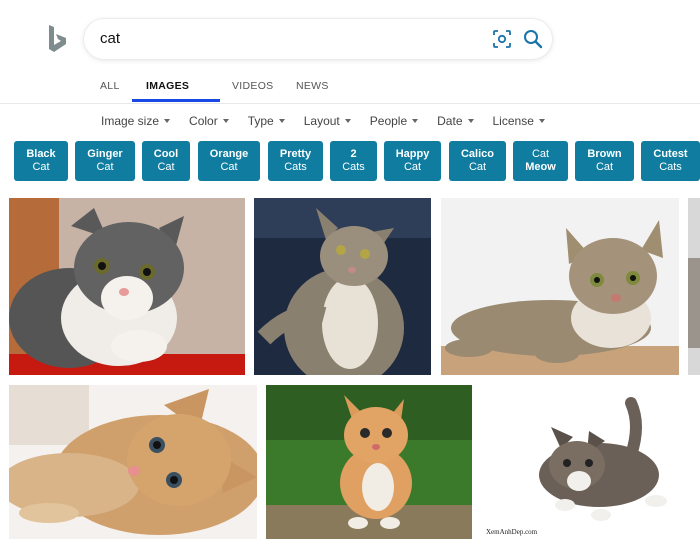 Image resolution: width=700 pixels, height=548 pixels. I want to click on image-result-orange-kitten, so click(133, 462).